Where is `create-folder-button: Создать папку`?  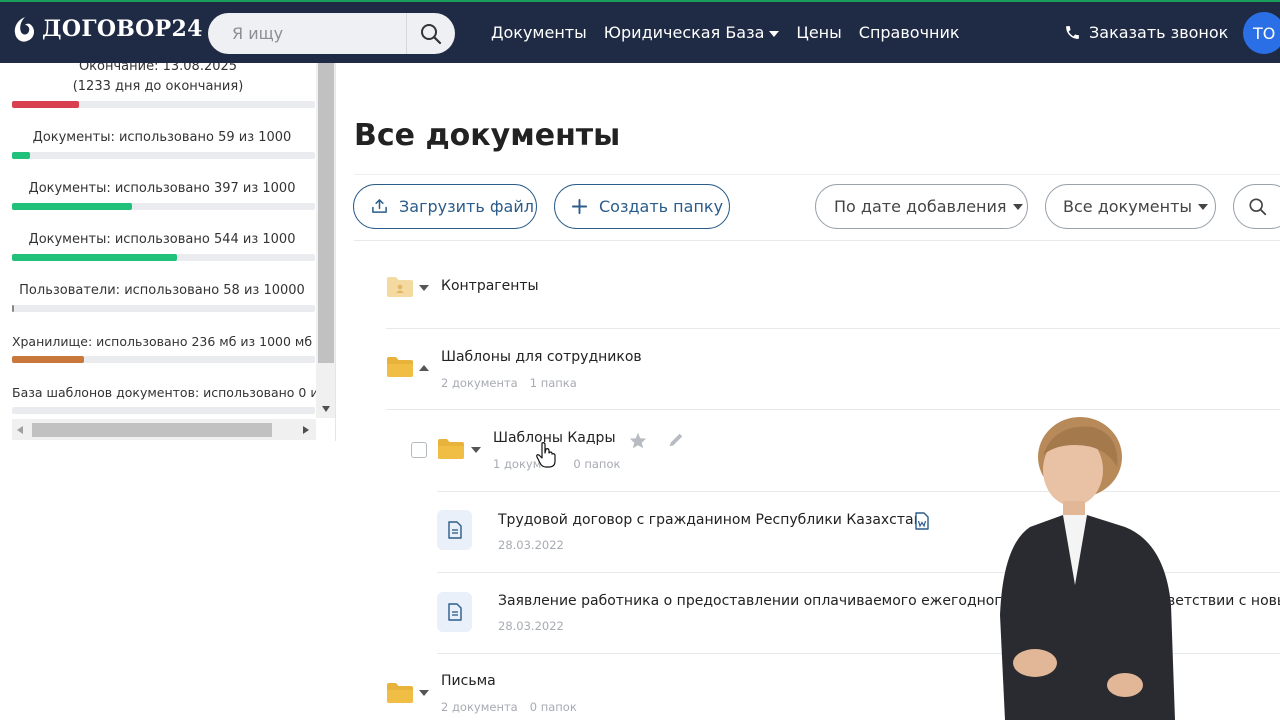
create-folder-button: Создать папку is located at coordinates (642, 206).